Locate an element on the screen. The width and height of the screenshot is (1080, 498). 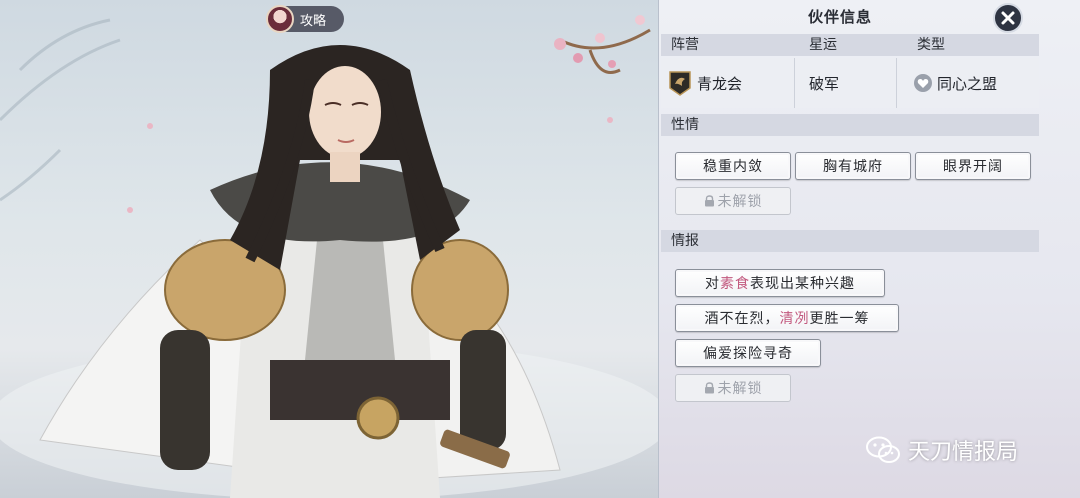
personality-heading: 性情 is located at coordinates (685, 125).